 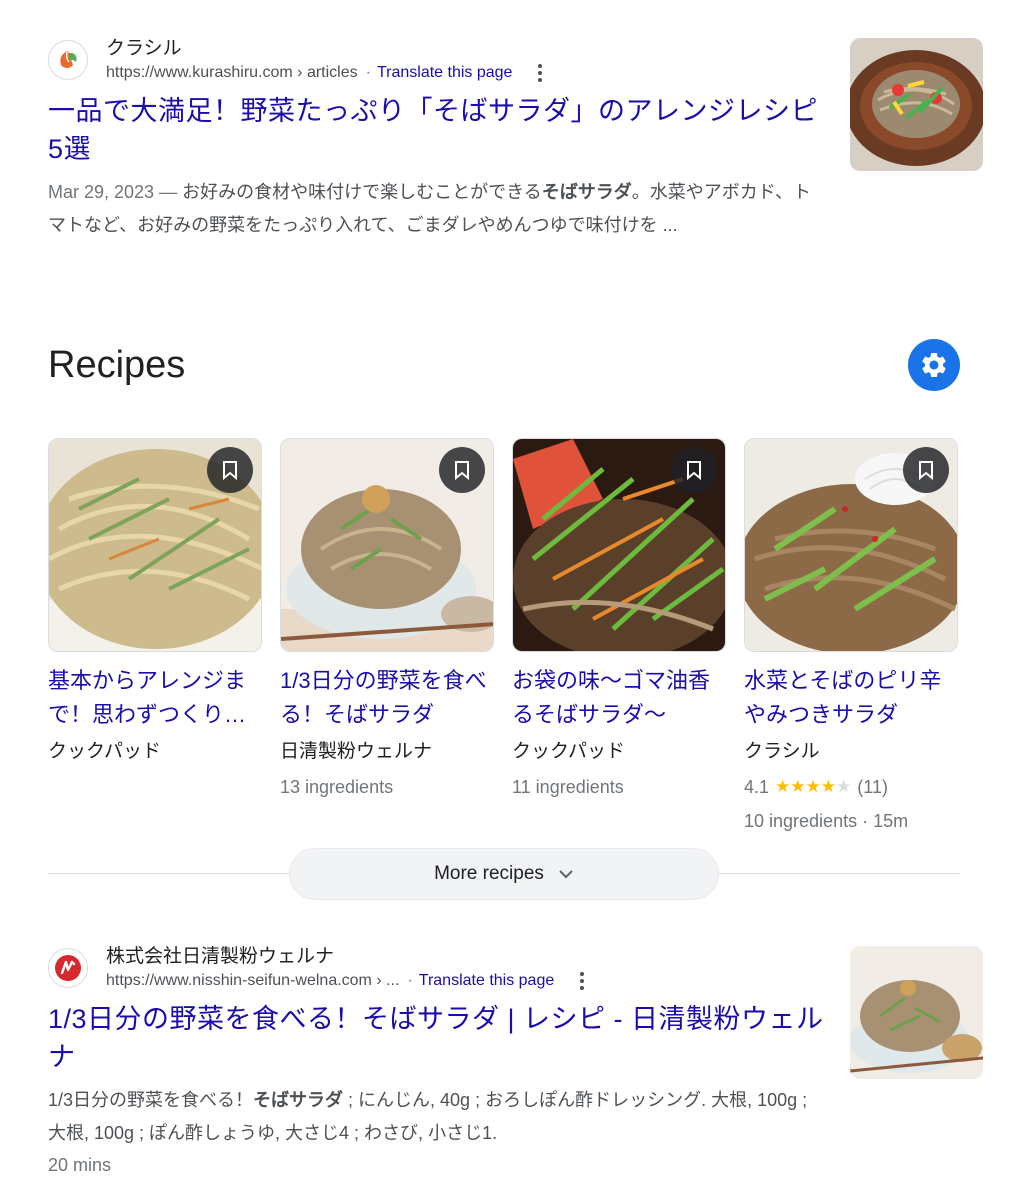 What do you see at coordinates (155, 698) in the screenshot?
I see `recipe-title: 基本からアレンジまで！思わずつくりたくなる` at bounding box center [155, 698].